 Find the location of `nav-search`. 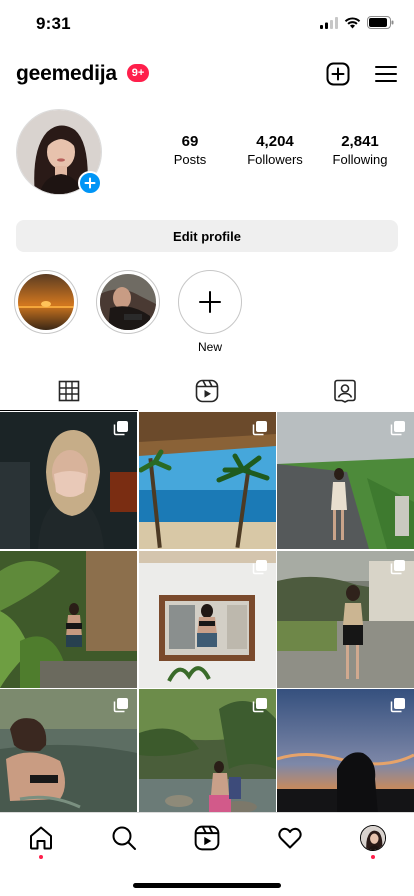

nav-search is located at coordinates (124, 840).